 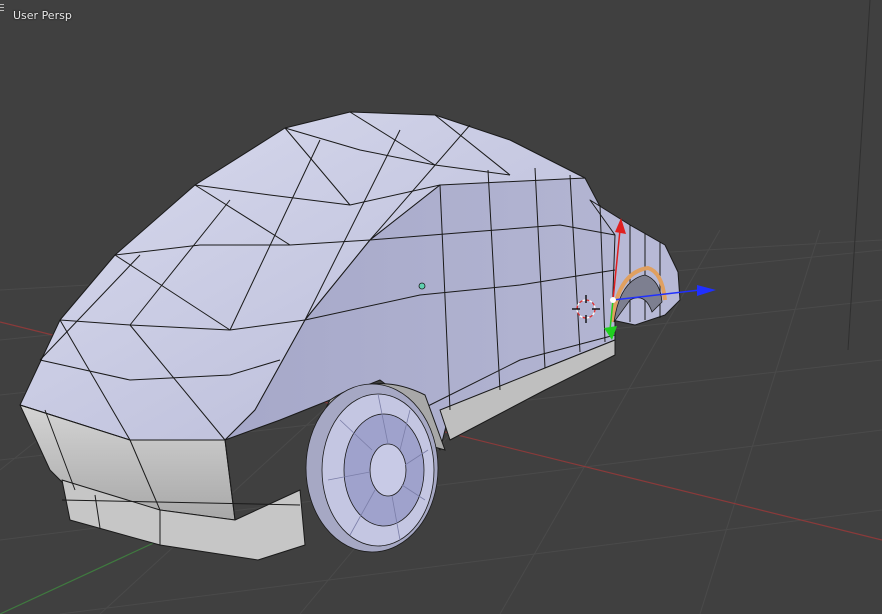 I want to click on view-label: User Persp, so click(x=42, y=15).